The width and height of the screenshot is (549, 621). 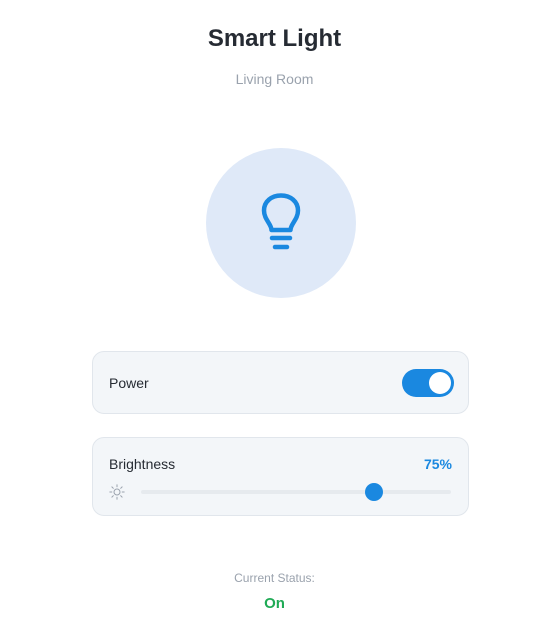 I want to click on page-title: Smart Light, so click(x=274, y=38).